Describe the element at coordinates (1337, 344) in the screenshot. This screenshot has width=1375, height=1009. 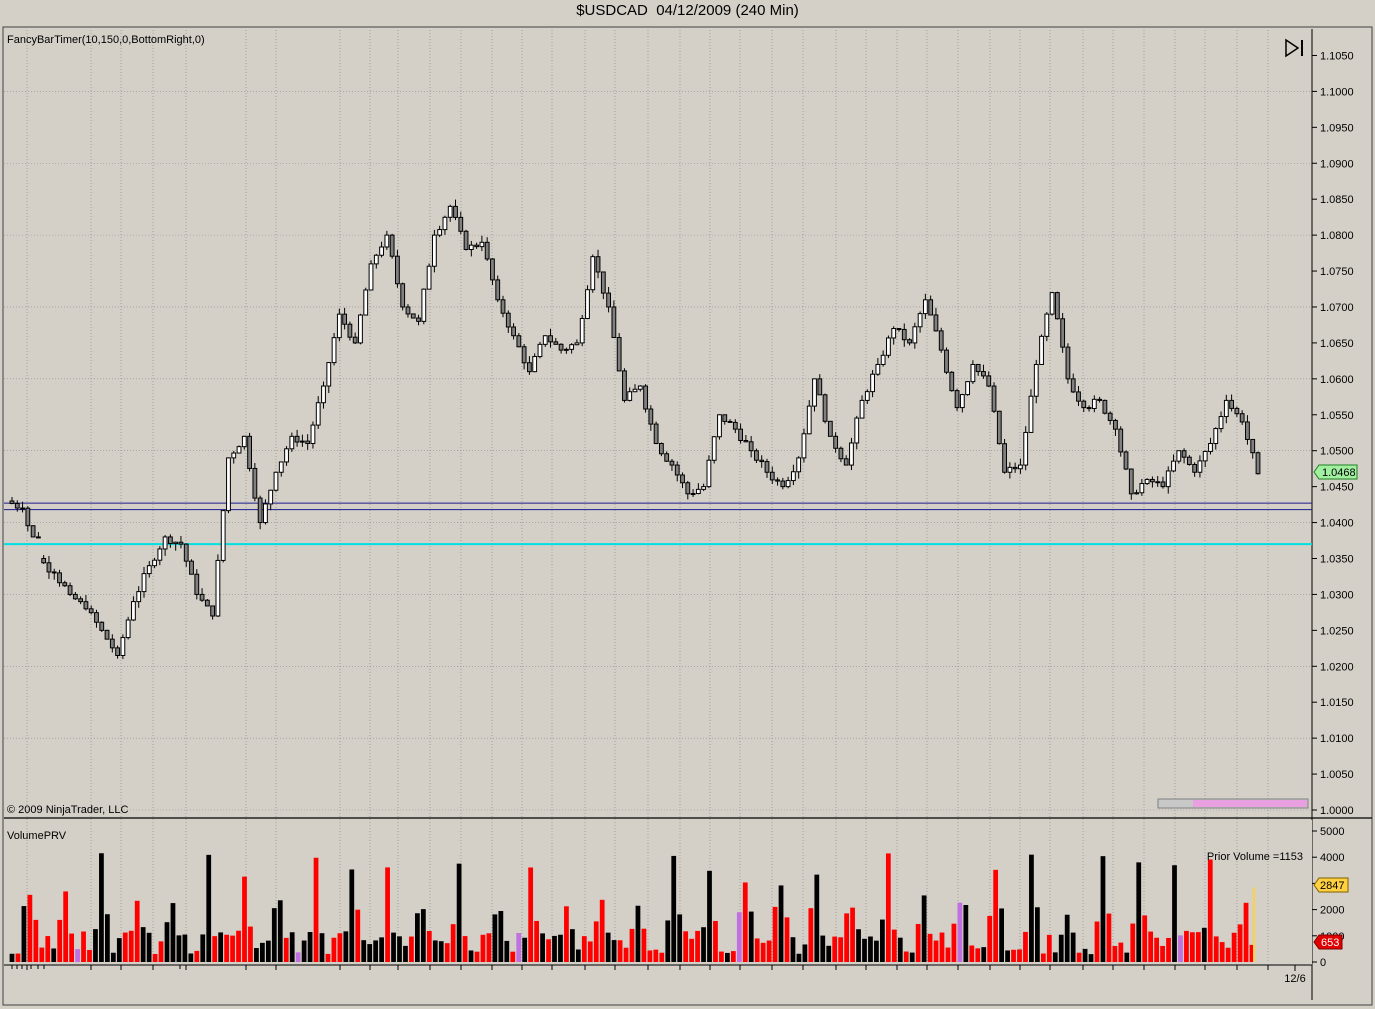
I see `price-axis-label: 1.0650` at that location.